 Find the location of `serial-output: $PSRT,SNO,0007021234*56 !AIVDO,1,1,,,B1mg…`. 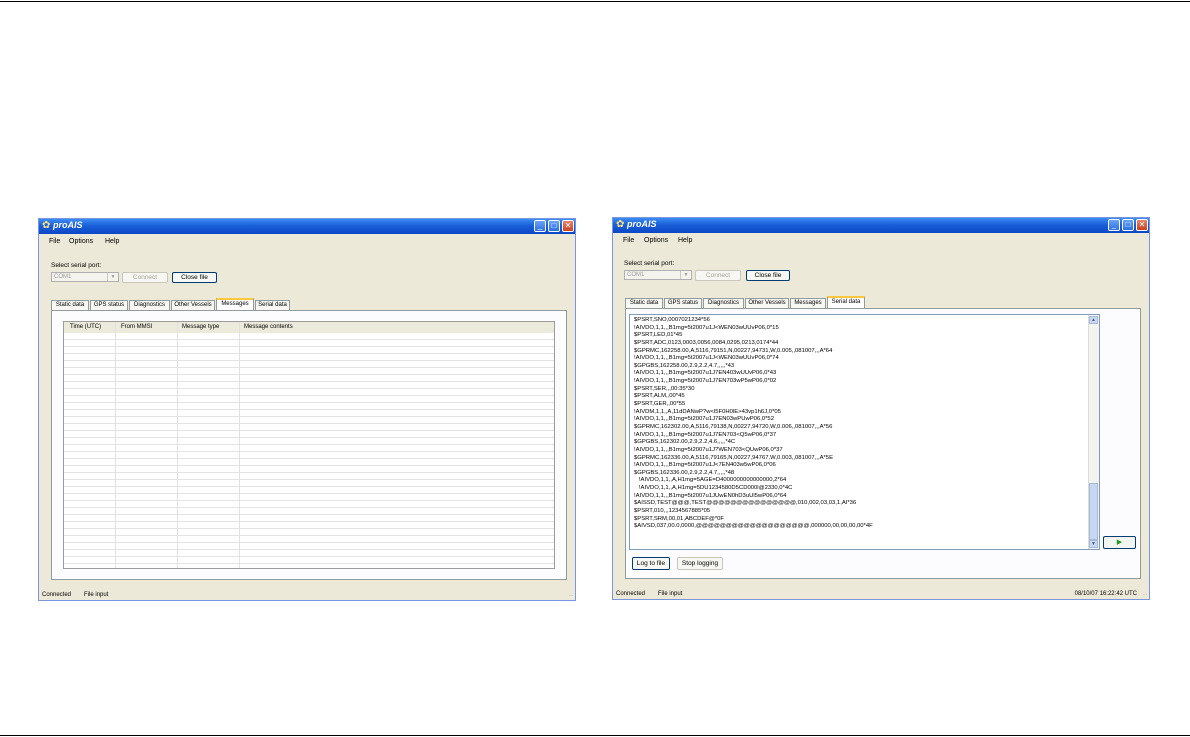

serial-output: $PSRT,SNO,0007021234*56 !AIVDO,1,1,,,B1mg… is located at coordinates (864, 432).